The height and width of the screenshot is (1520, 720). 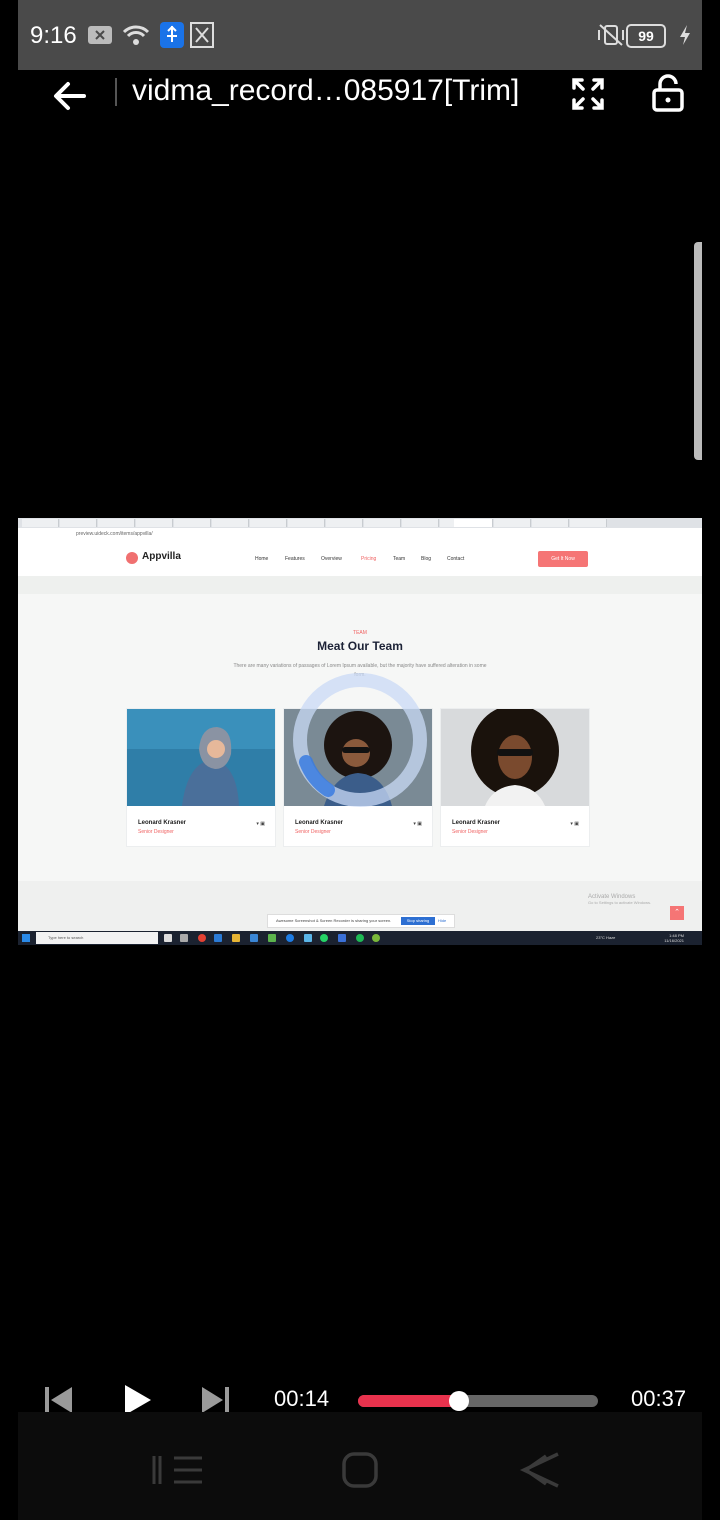 I want to click on nav-item: Overview, so click(x=331, y=559).